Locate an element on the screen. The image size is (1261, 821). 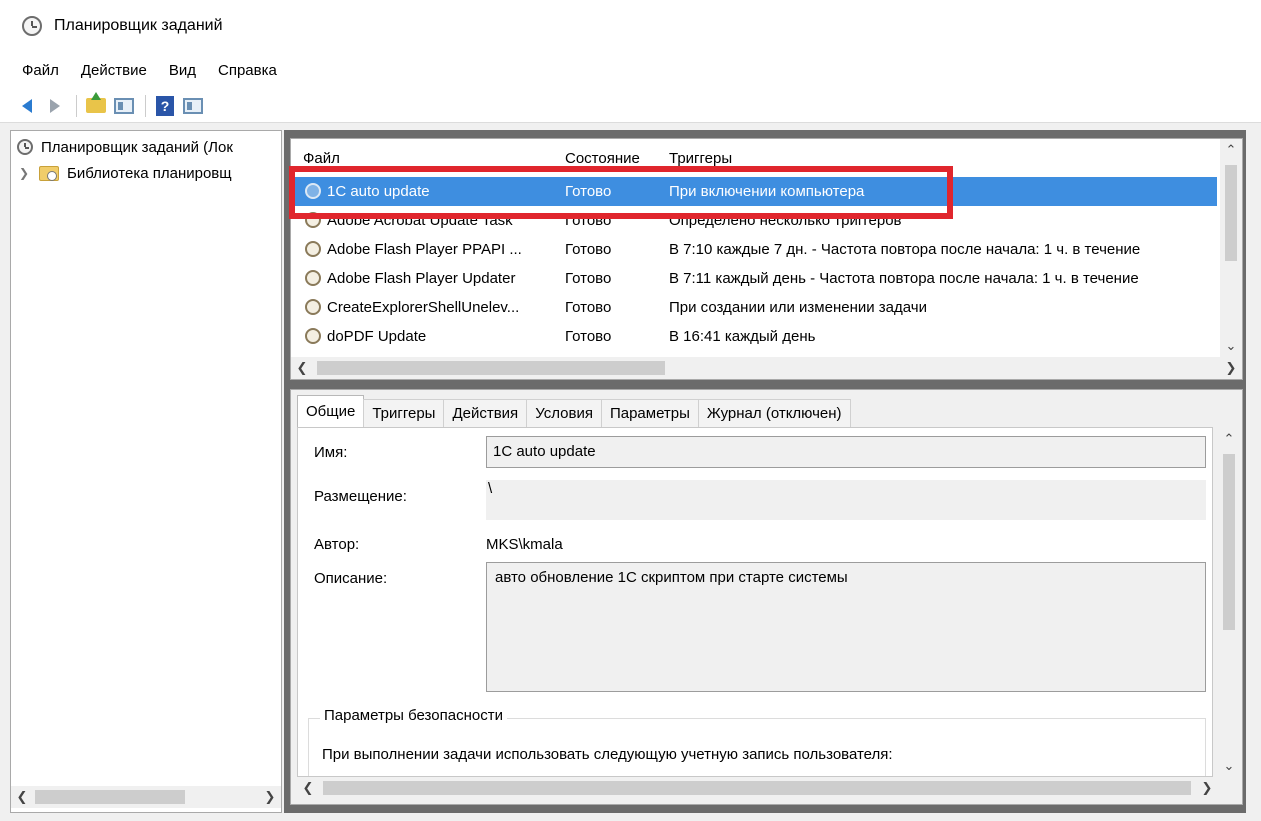
author-field: MKS\kmala is located at coordinates (524, 544).